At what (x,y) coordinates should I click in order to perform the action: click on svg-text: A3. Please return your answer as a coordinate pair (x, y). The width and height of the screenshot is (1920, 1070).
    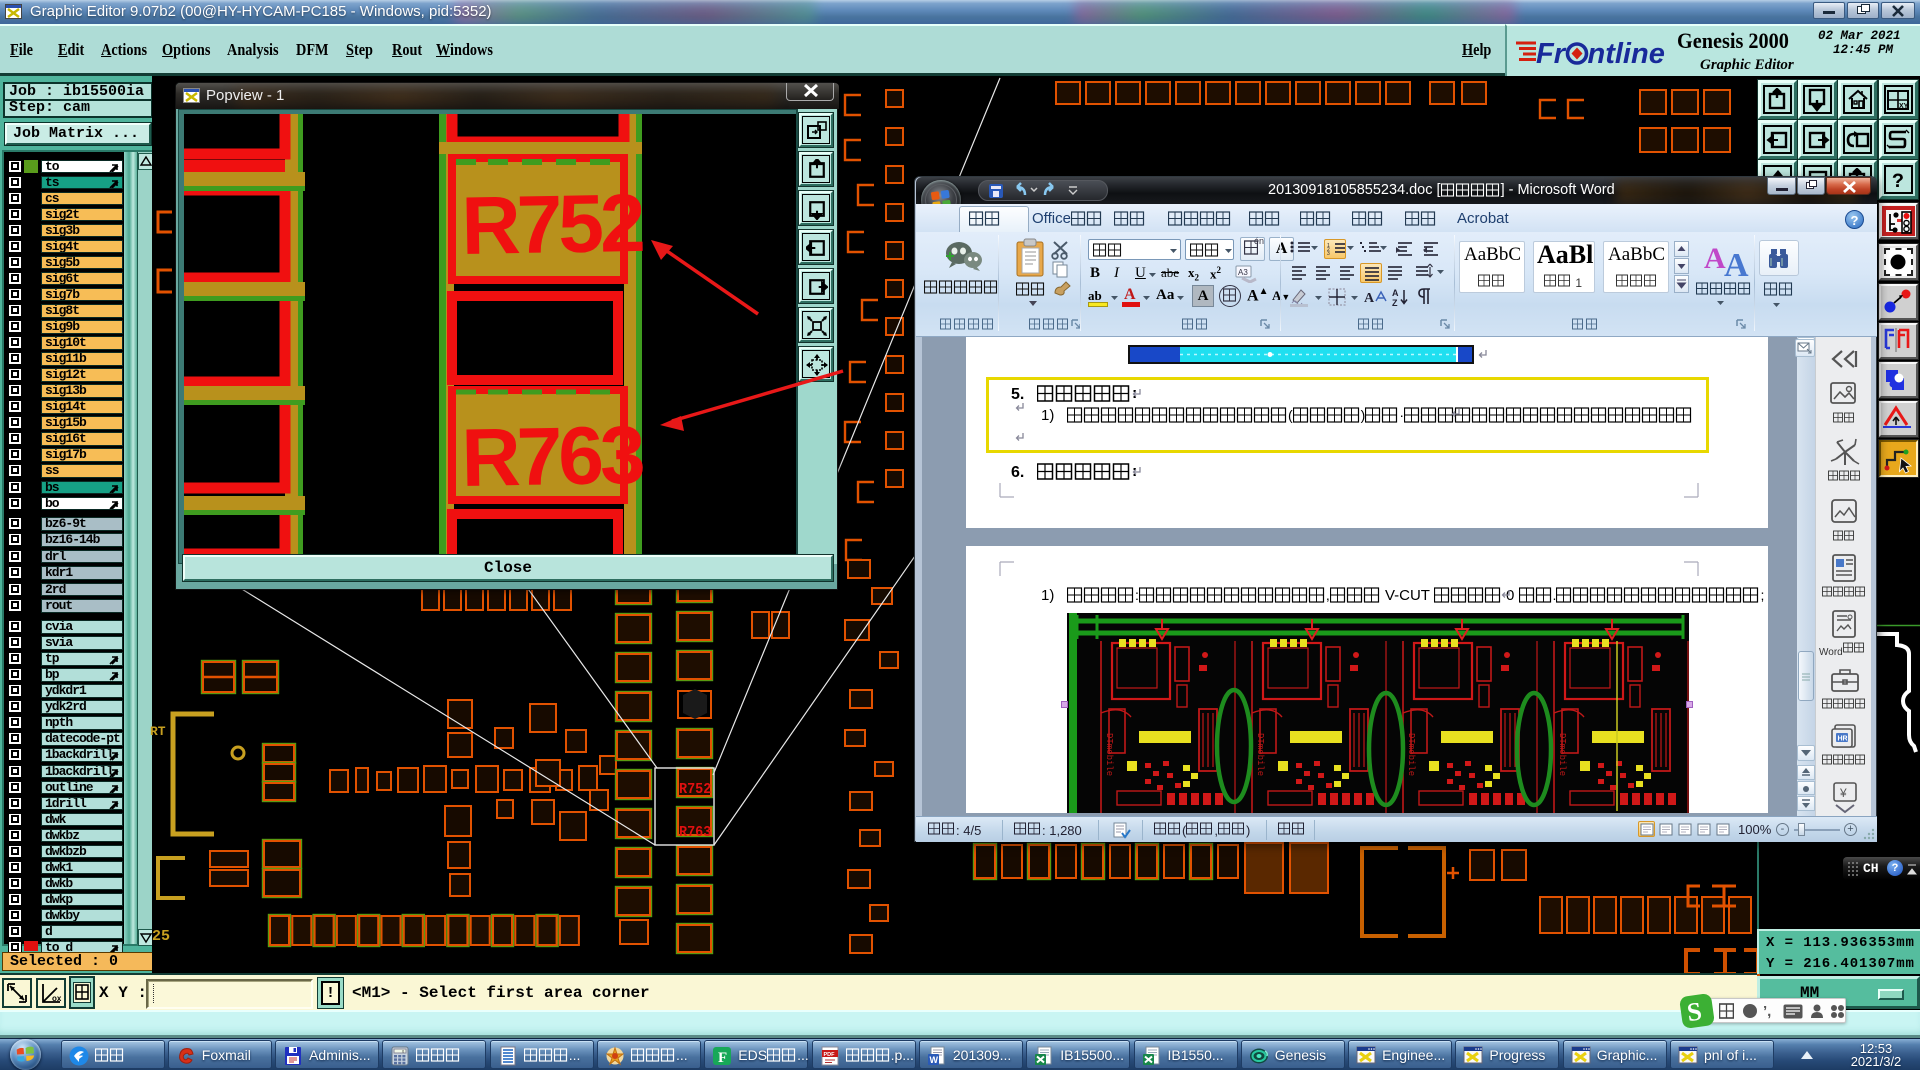
    Looking at the image, I should click on (1243, 272).